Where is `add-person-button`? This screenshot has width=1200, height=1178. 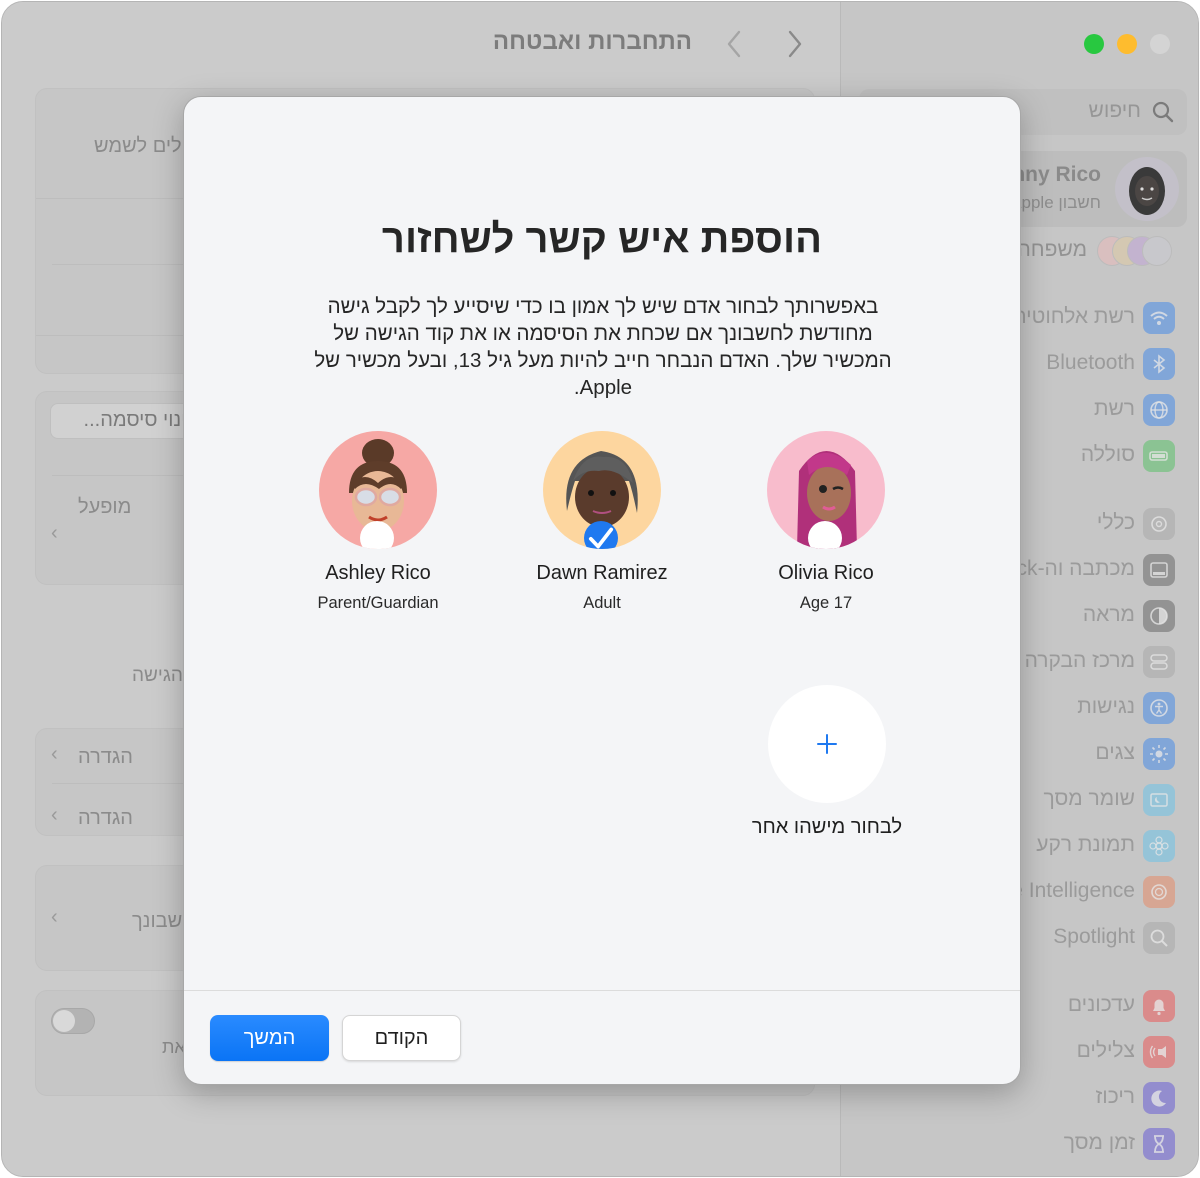
add-person-button is located at coordinates (827, 744).